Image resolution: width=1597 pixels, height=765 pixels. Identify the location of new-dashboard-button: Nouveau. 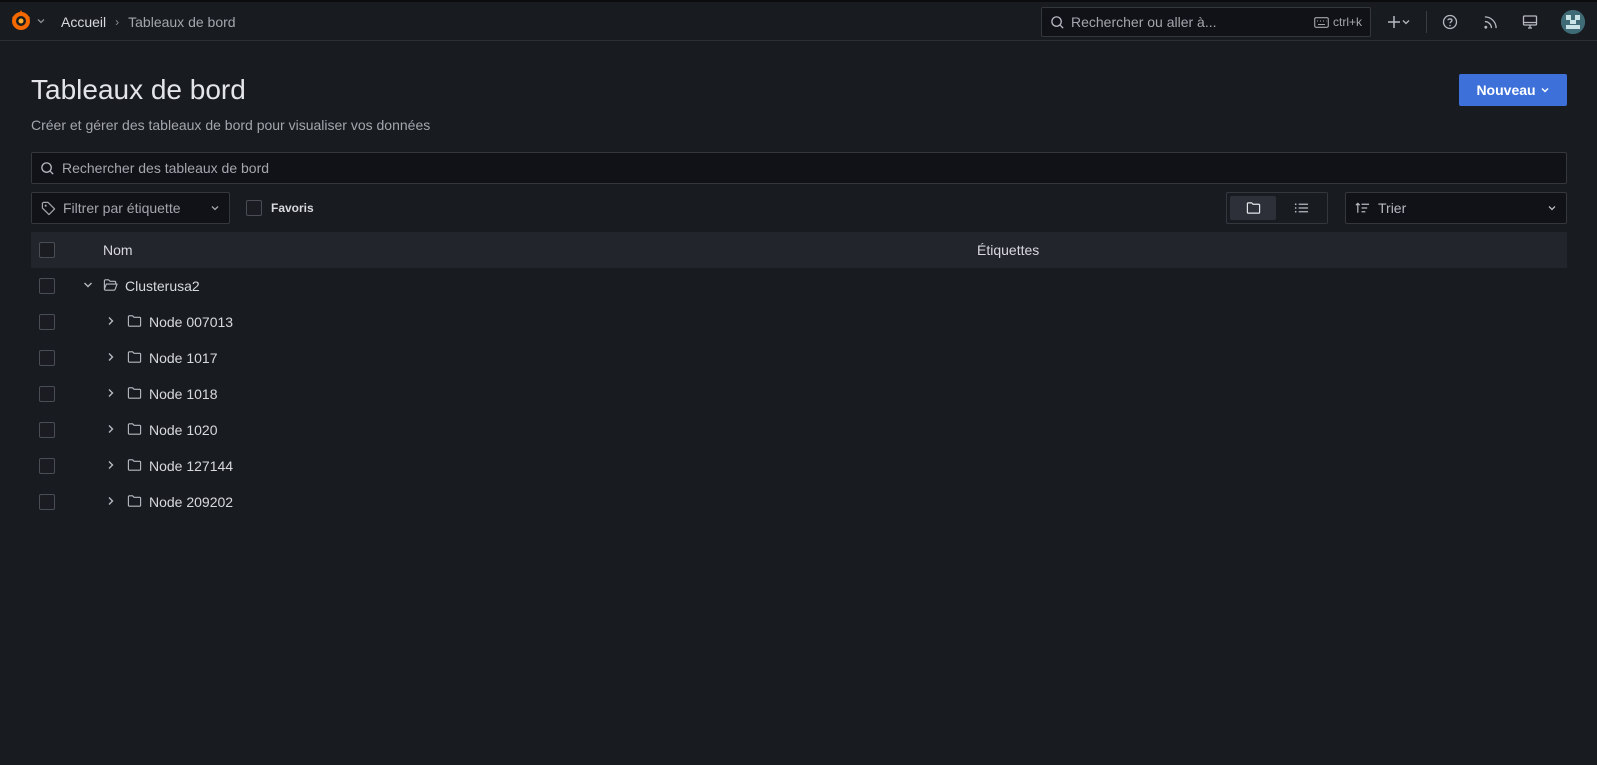
(1513, 90).